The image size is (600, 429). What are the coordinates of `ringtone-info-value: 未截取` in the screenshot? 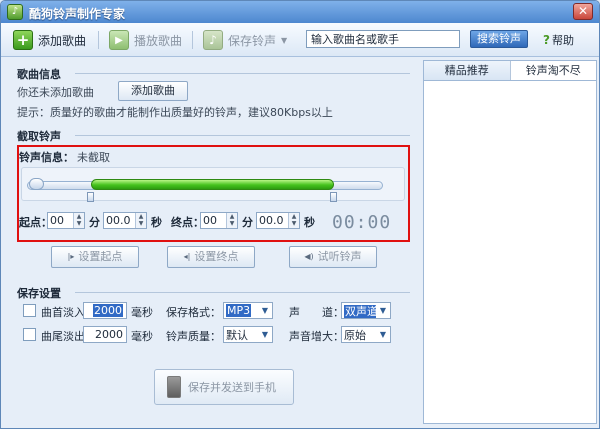 It's located at (93, 157).